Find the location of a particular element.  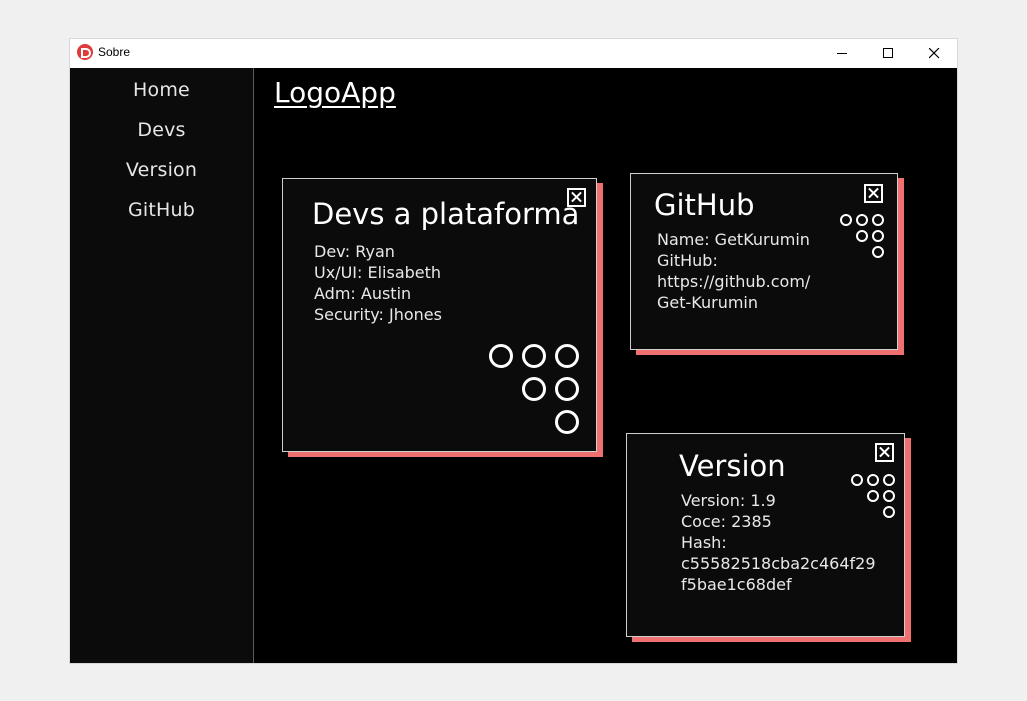

close-icon is located at coordinates (934, 53).